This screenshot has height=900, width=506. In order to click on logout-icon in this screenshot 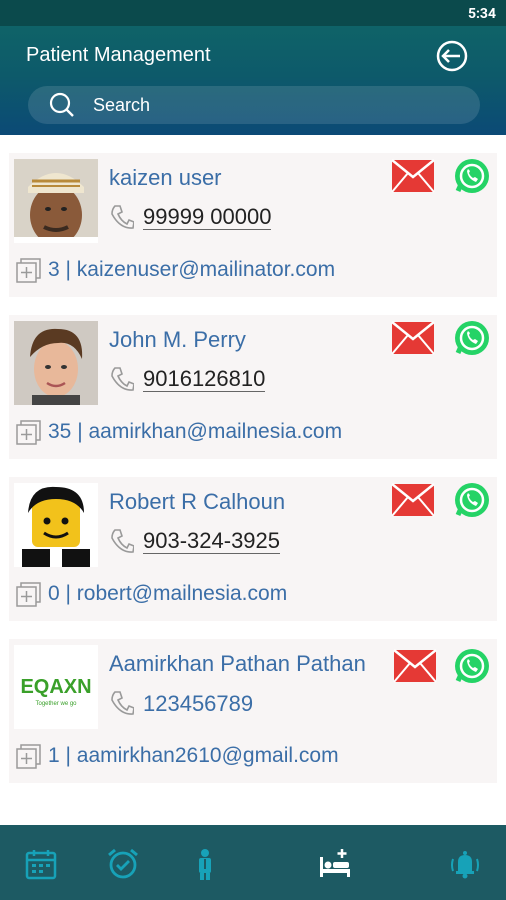, I will do `click(452, 56)`.